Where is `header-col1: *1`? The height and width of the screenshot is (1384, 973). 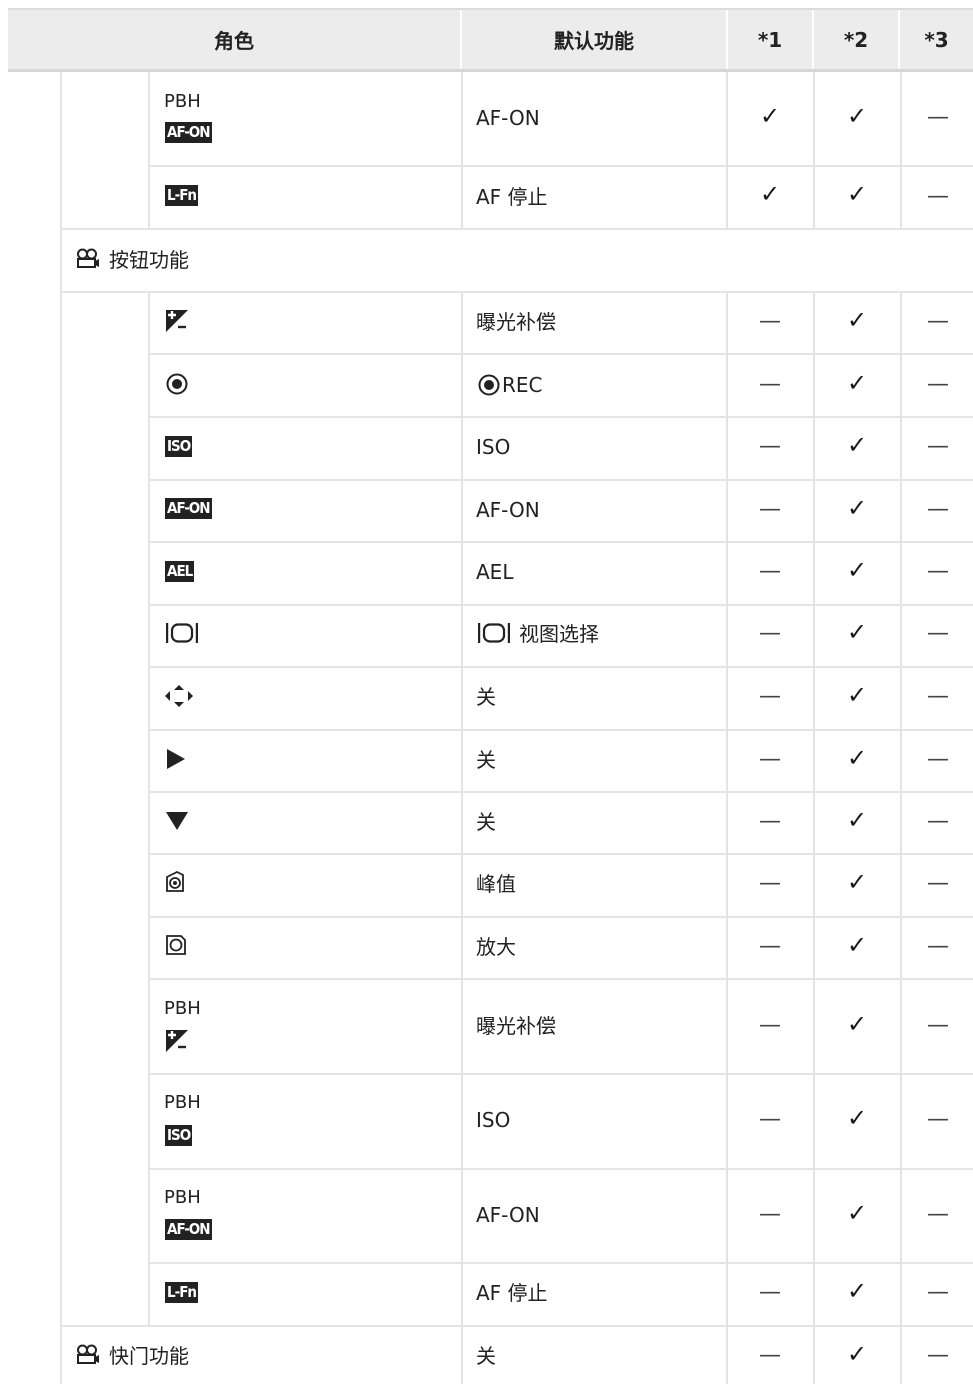
header-col1: *1 is located at coordinates (771, 39).